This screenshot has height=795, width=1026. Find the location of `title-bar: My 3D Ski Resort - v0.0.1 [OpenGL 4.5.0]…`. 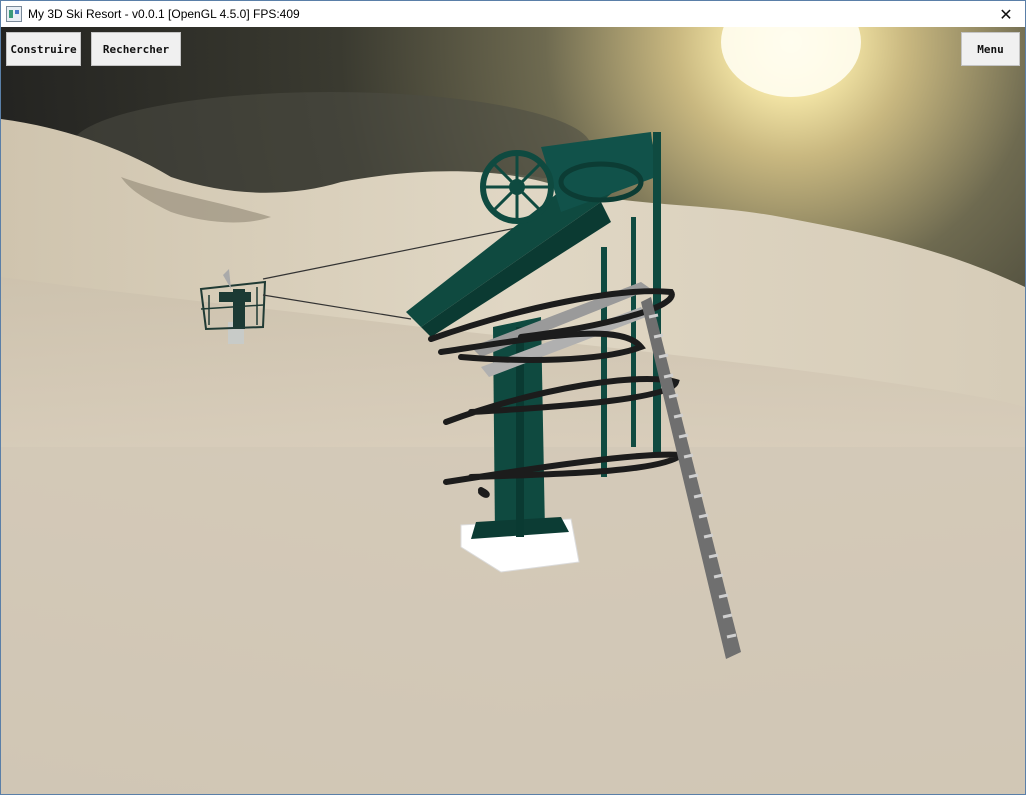

title-bar: My 3D Ski Resort - v0.0.1 [OpenGL 4.5.0]… is located at coordinates (513, 14).